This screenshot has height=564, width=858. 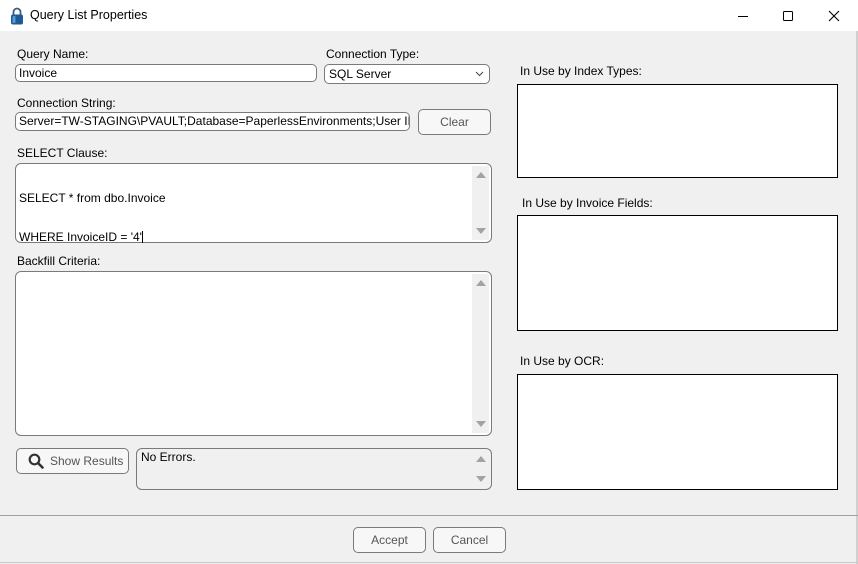 I want to click on close-button, so click(x=834, y=15).